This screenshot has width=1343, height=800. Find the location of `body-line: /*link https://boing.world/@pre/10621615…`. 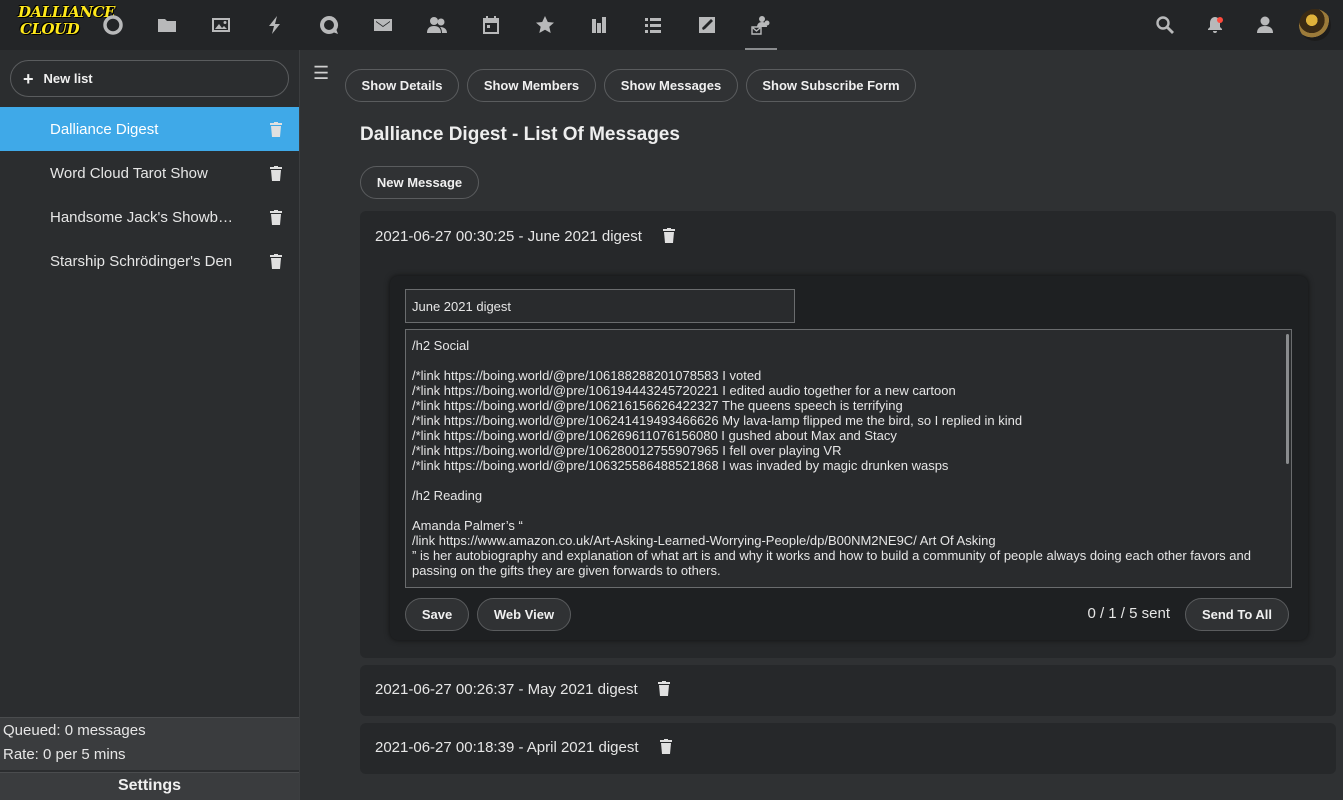

body-line: /*link https://boing.world/@pre/10621615… is located at coordinates (657, 405).